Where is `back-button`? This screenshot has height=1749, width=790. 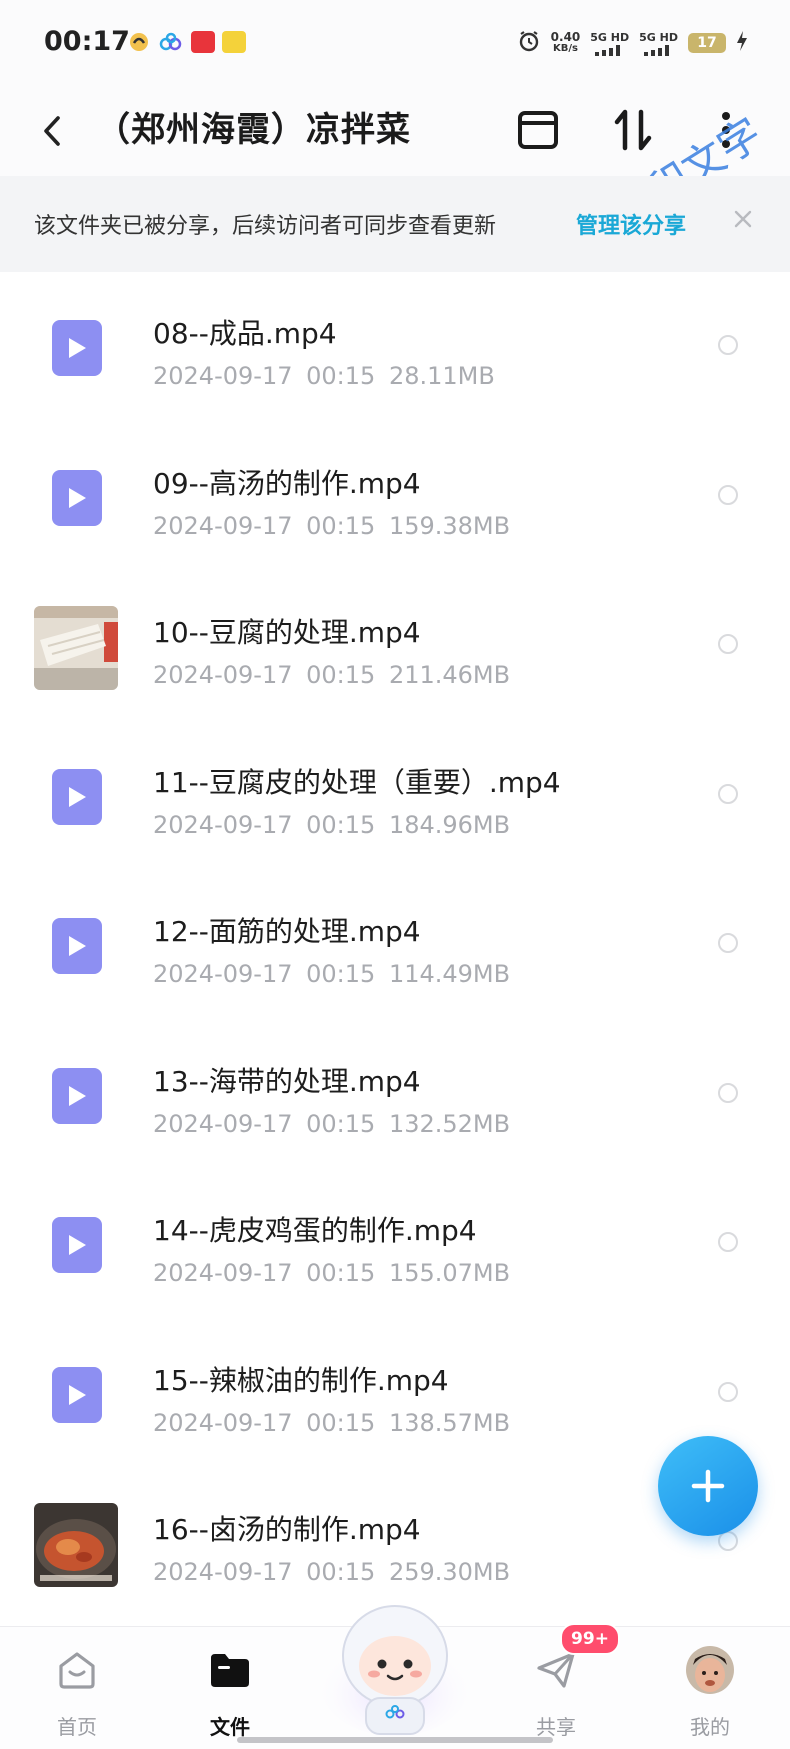
back-button is located at coordinates (52, 131).